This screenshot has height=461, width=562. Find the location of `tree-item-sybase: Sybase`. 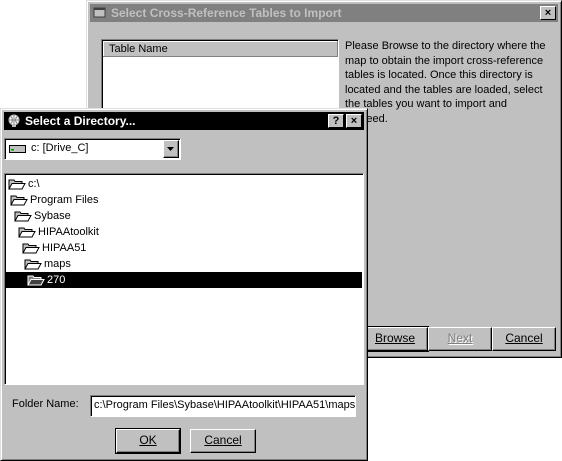

tree-item-sybase: Sybase is located at coordinates (42, 216).